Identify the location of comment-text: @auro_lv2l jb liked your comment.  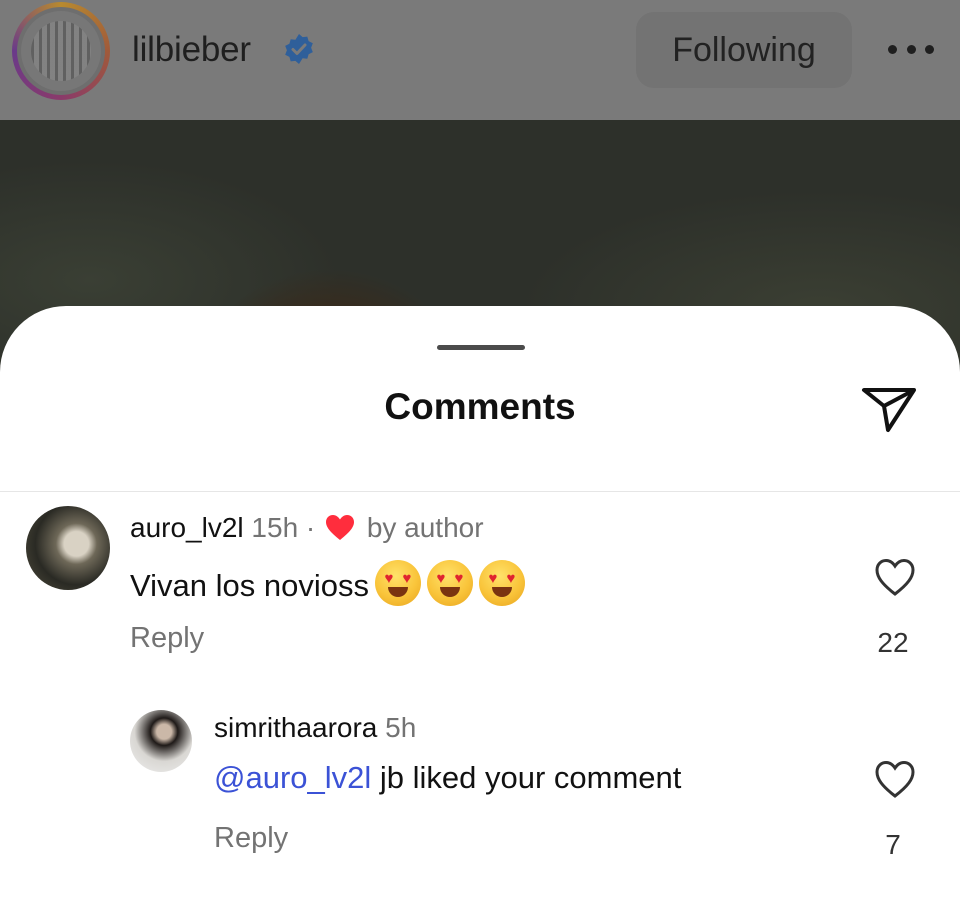
(447, 778).